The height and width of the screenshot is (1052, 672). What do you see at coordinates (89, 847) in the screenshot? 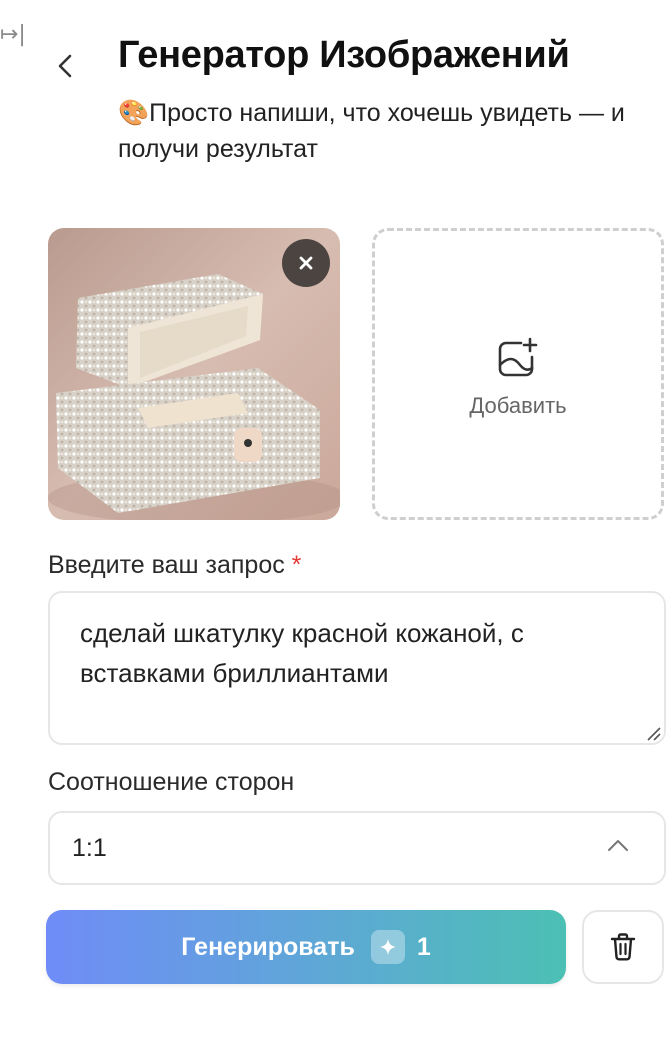
I see `aspect-ratio-value: 1:1` at bounding box center [89, 847].